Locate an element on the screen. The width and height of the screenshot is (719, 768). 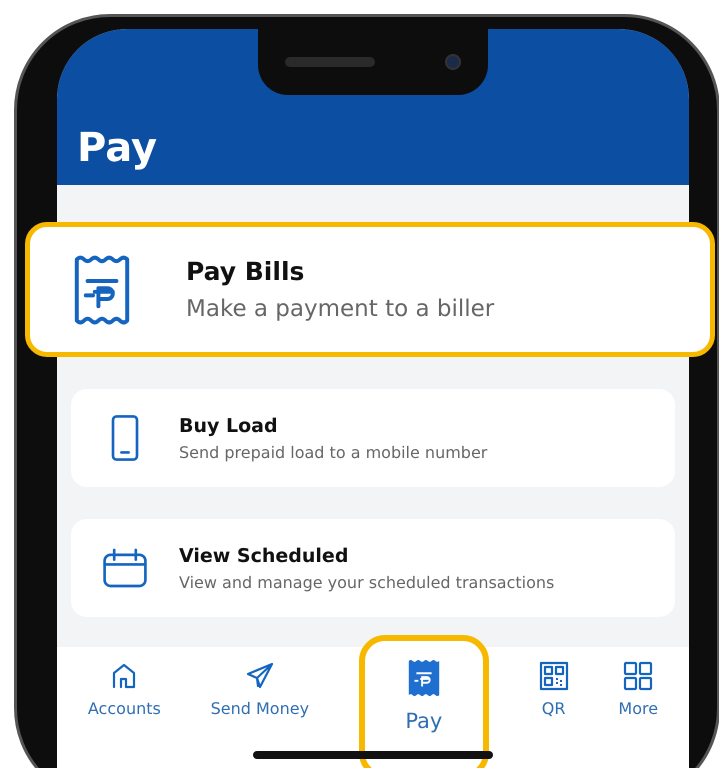
paper-plane-icon is located at coordinates (259, 676).